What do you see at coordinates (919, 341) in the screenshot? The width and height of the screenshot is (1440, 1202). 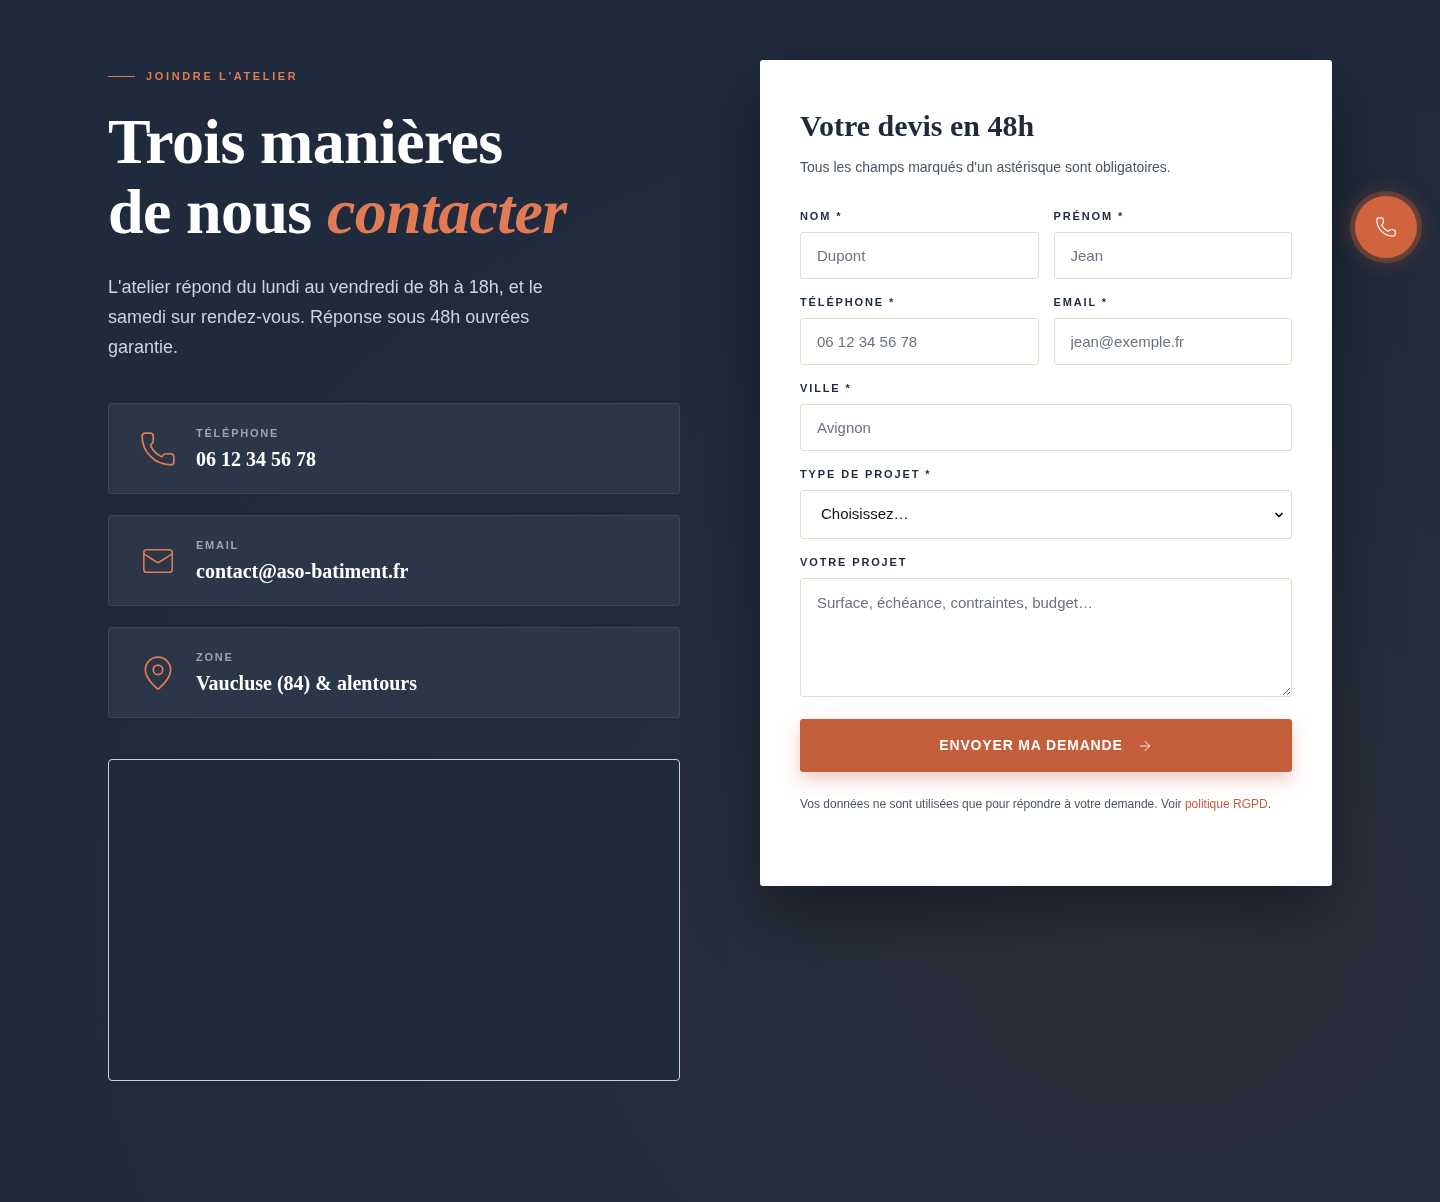 I see `input-field: 06 12 34 56 78` at bounding box center [919, 341].